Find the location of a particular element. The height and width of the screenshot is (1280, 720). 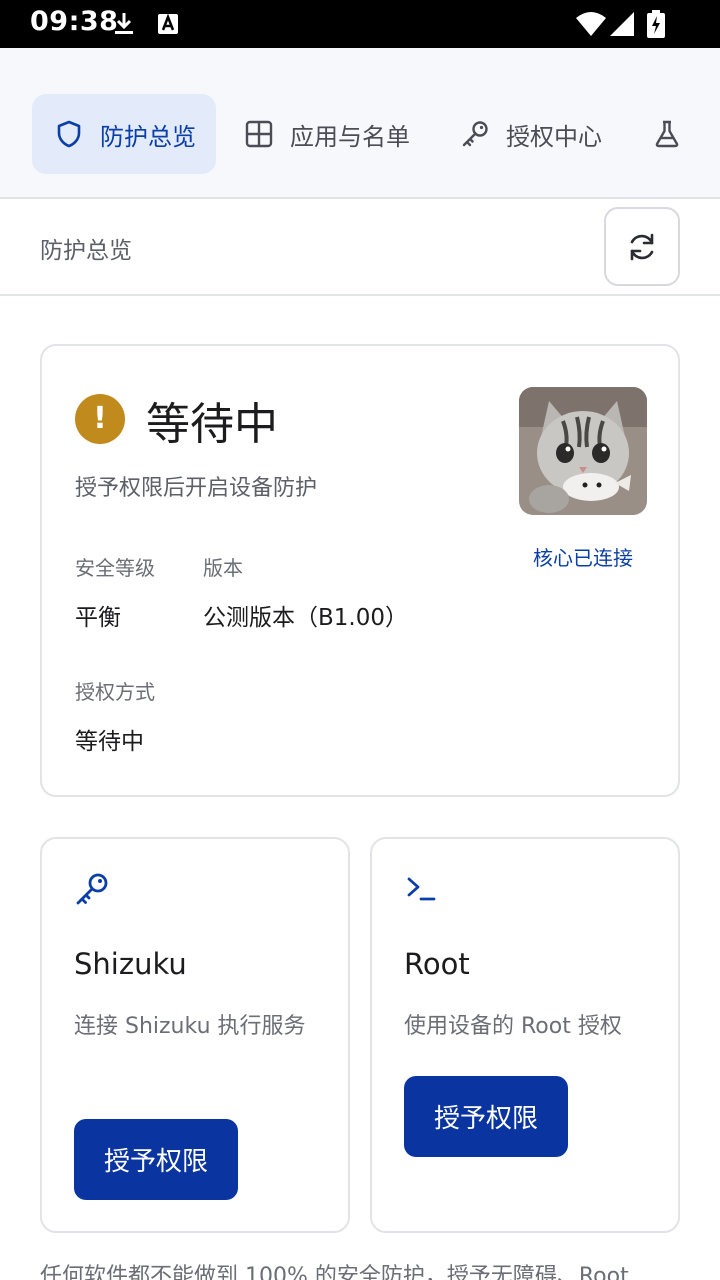

status-title: 等待中 is located at coordinates (212, 424).